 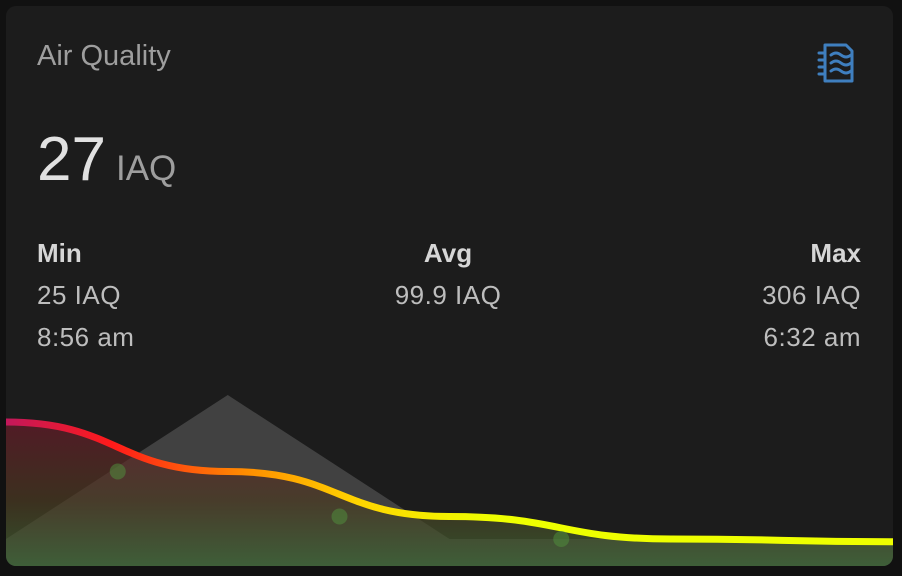 I want to click on stat-avg: Avg 99.9 IAQ, so click(x=448, y=280).